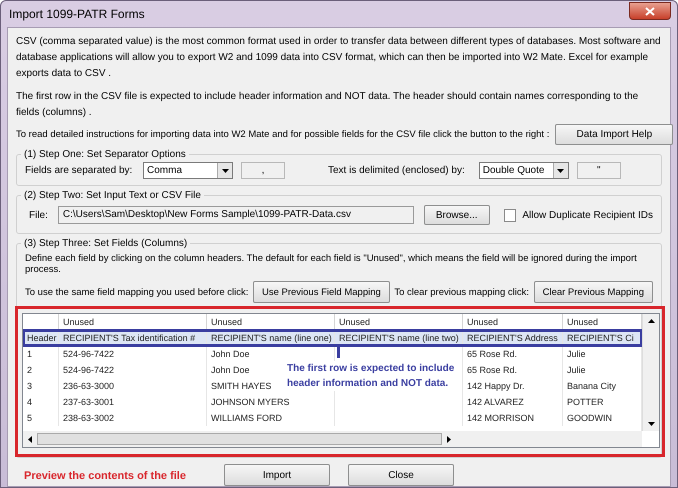 This screenshot has height=488, width=678. Describe the element at coordinates (41, 386) in the screenshot. I see `row-label: 3` at that location.